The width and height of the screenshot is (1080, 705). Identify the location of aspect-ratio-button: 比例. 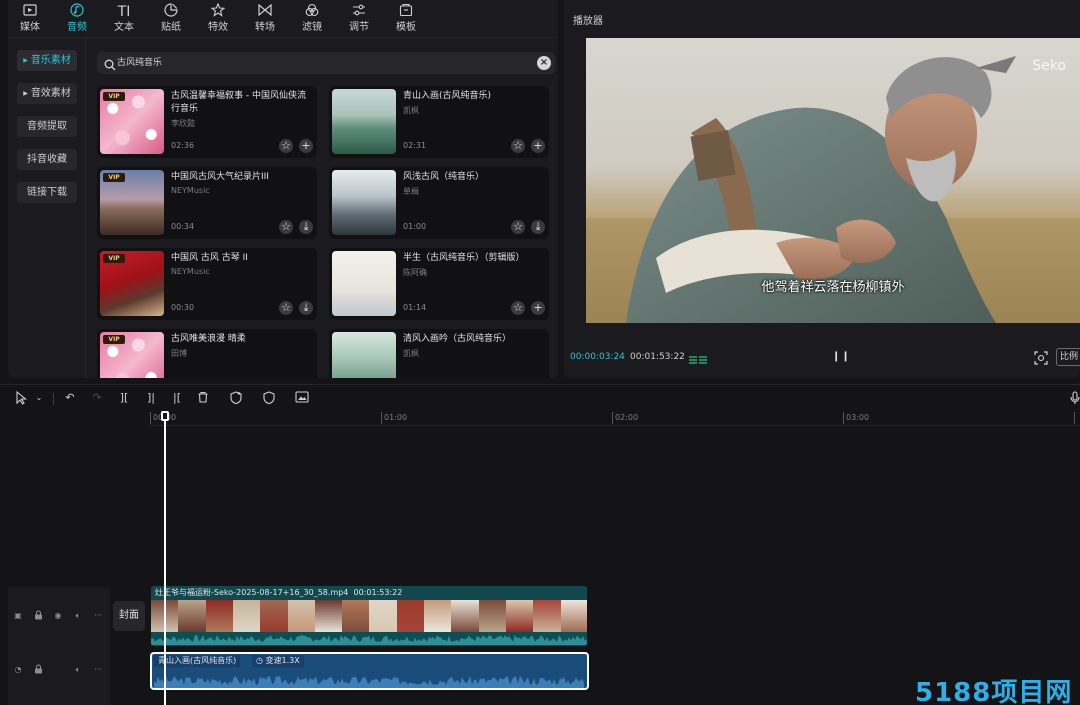
(1068, 357).